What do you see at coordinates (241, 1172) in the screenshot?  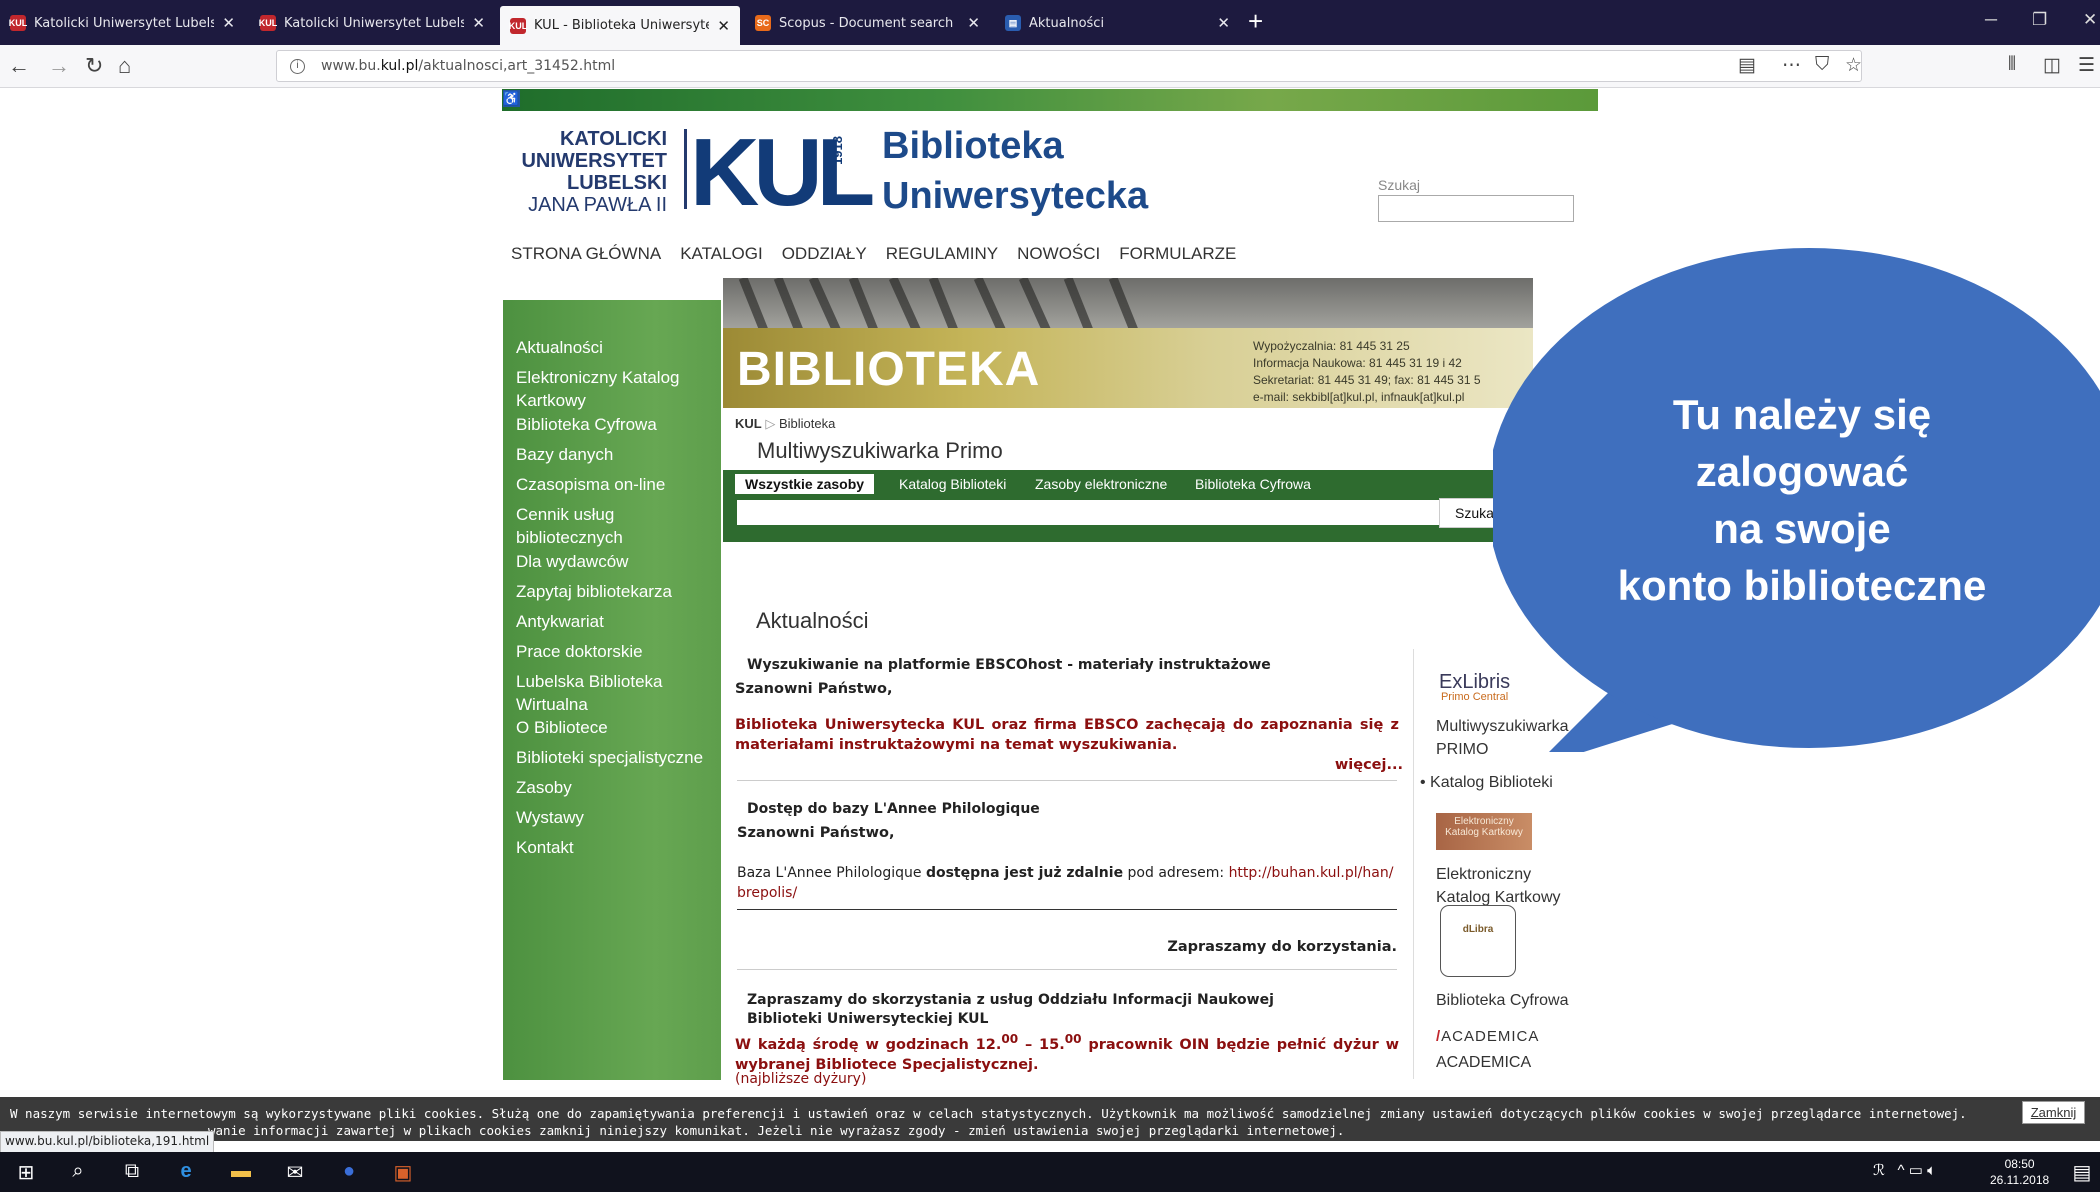 I see `file-explorer-icon: ▬` at bounding box center [241, 1172].